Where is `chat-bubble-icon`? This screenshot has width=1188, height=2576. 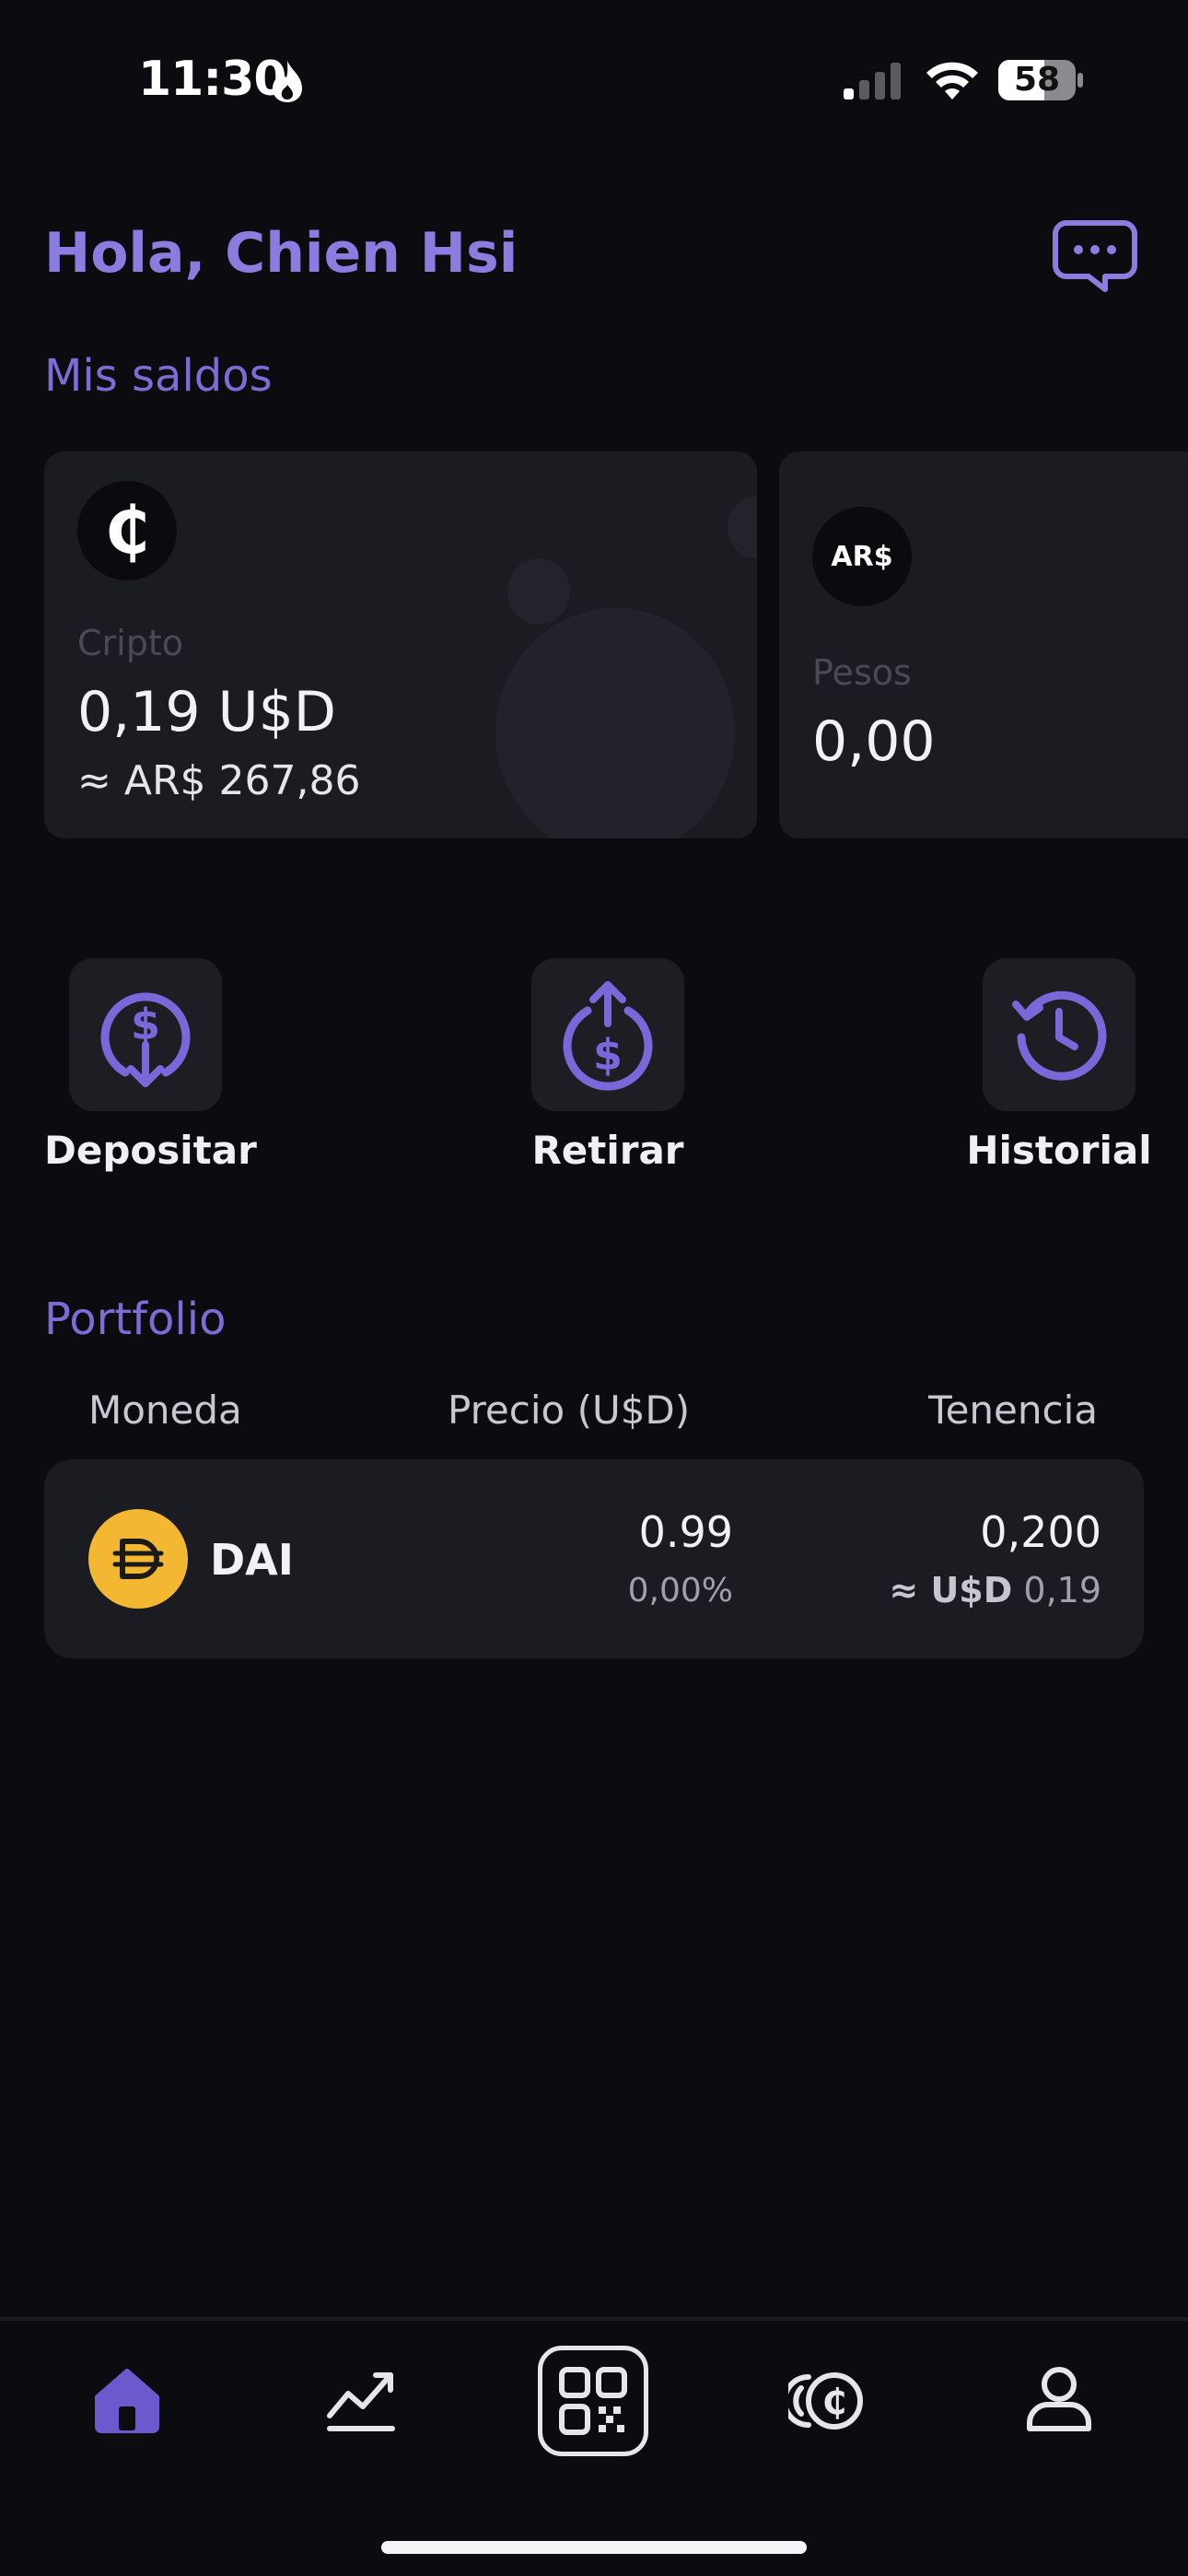 chat-bubble-icon is located at coordinates (1095, 256).